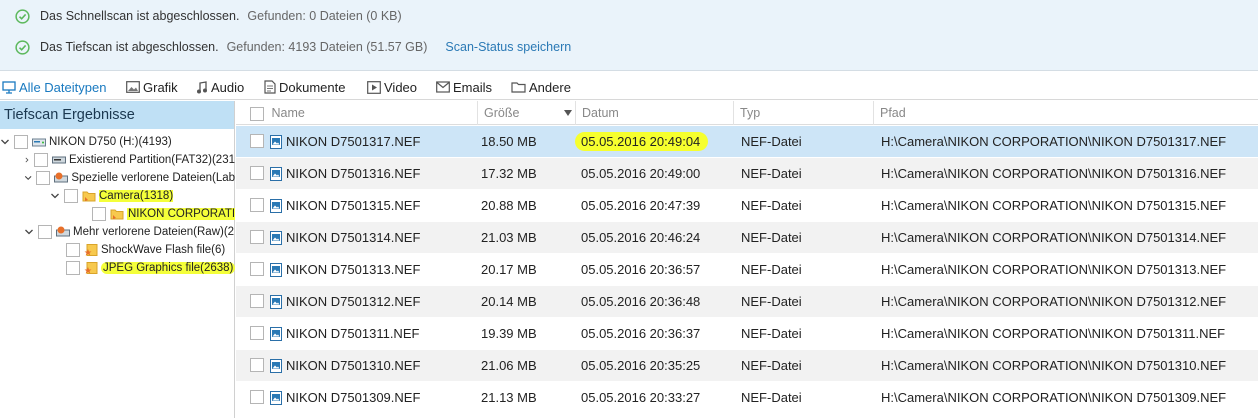 The image size is (1258, 418). I want to click on tree-node-more-lost-files: Mehr verlorene Dateien(Raw)(2, so click(129, 232).